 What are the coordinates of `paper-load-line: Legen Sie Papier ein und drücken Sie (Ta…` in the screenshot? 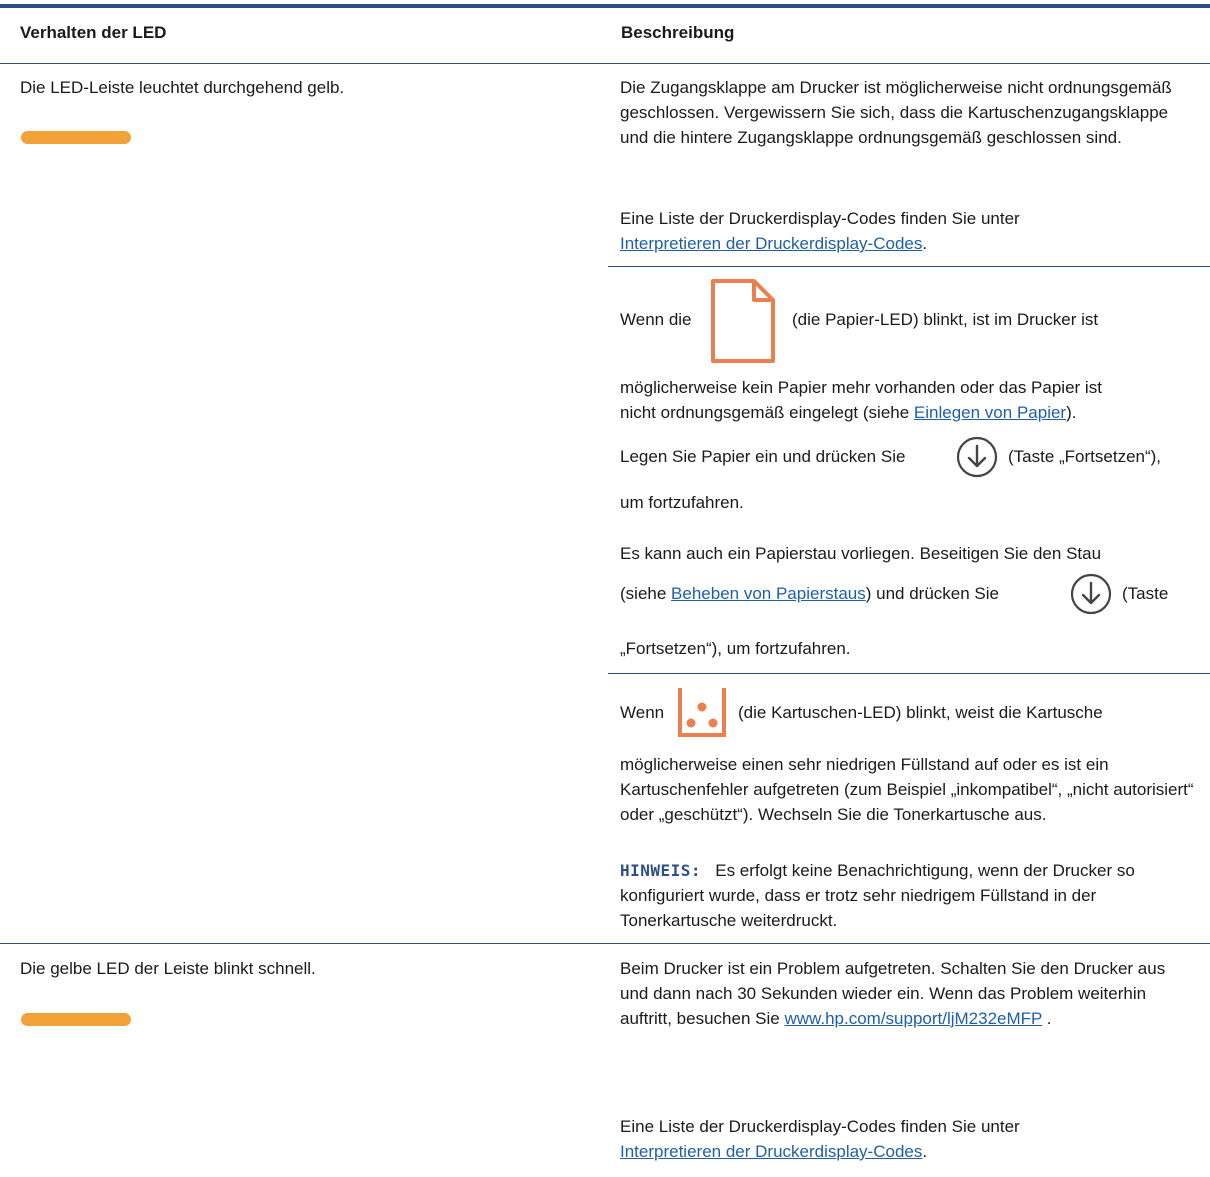 It's located at (915, 457).